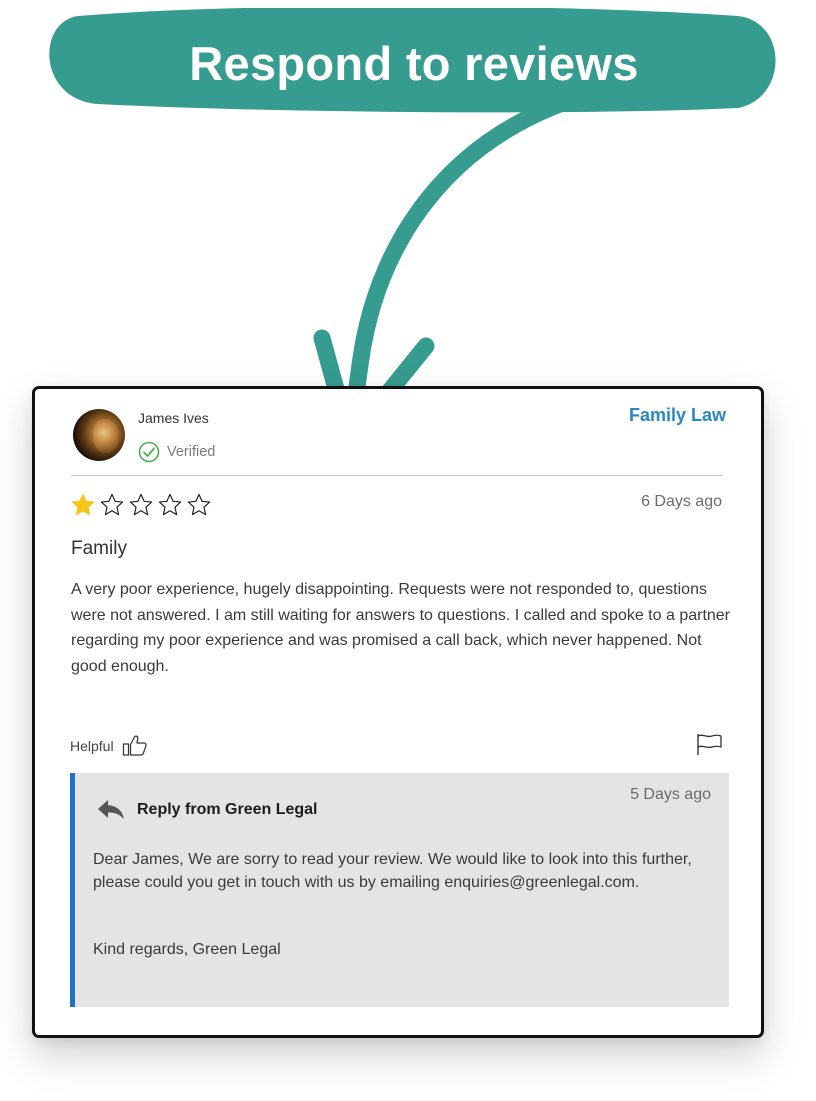 The image size is (816, 1101). What do you see at coordinates (414, 63) in the screenshot?
I see `banner-title: Respond to reviews` at bounding box center [414, 63].